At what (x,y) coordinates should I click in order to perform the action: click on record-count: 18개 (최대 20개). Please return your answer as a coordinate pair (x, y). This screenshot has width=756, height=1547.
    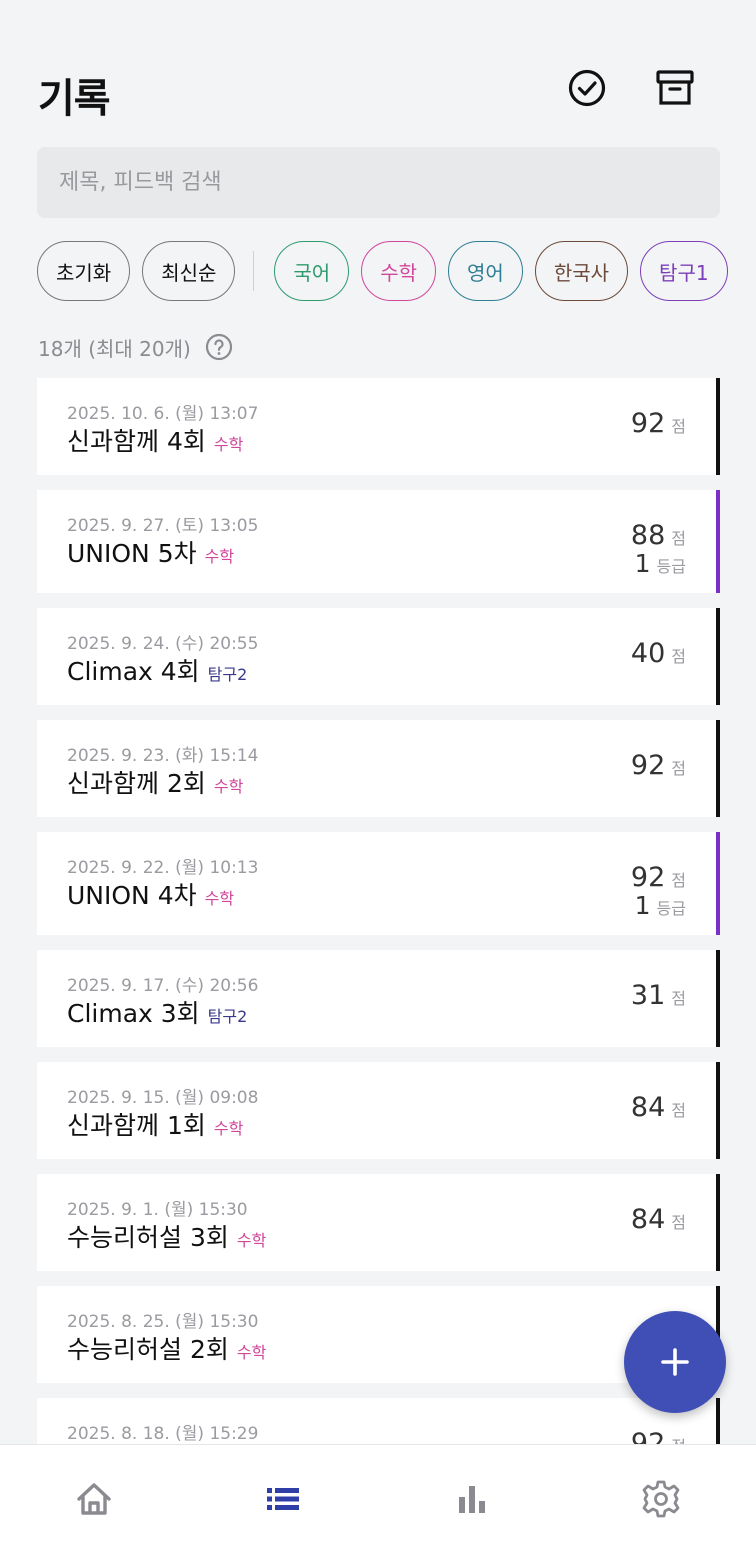
    Looking at the image, I should click on (114, 348).